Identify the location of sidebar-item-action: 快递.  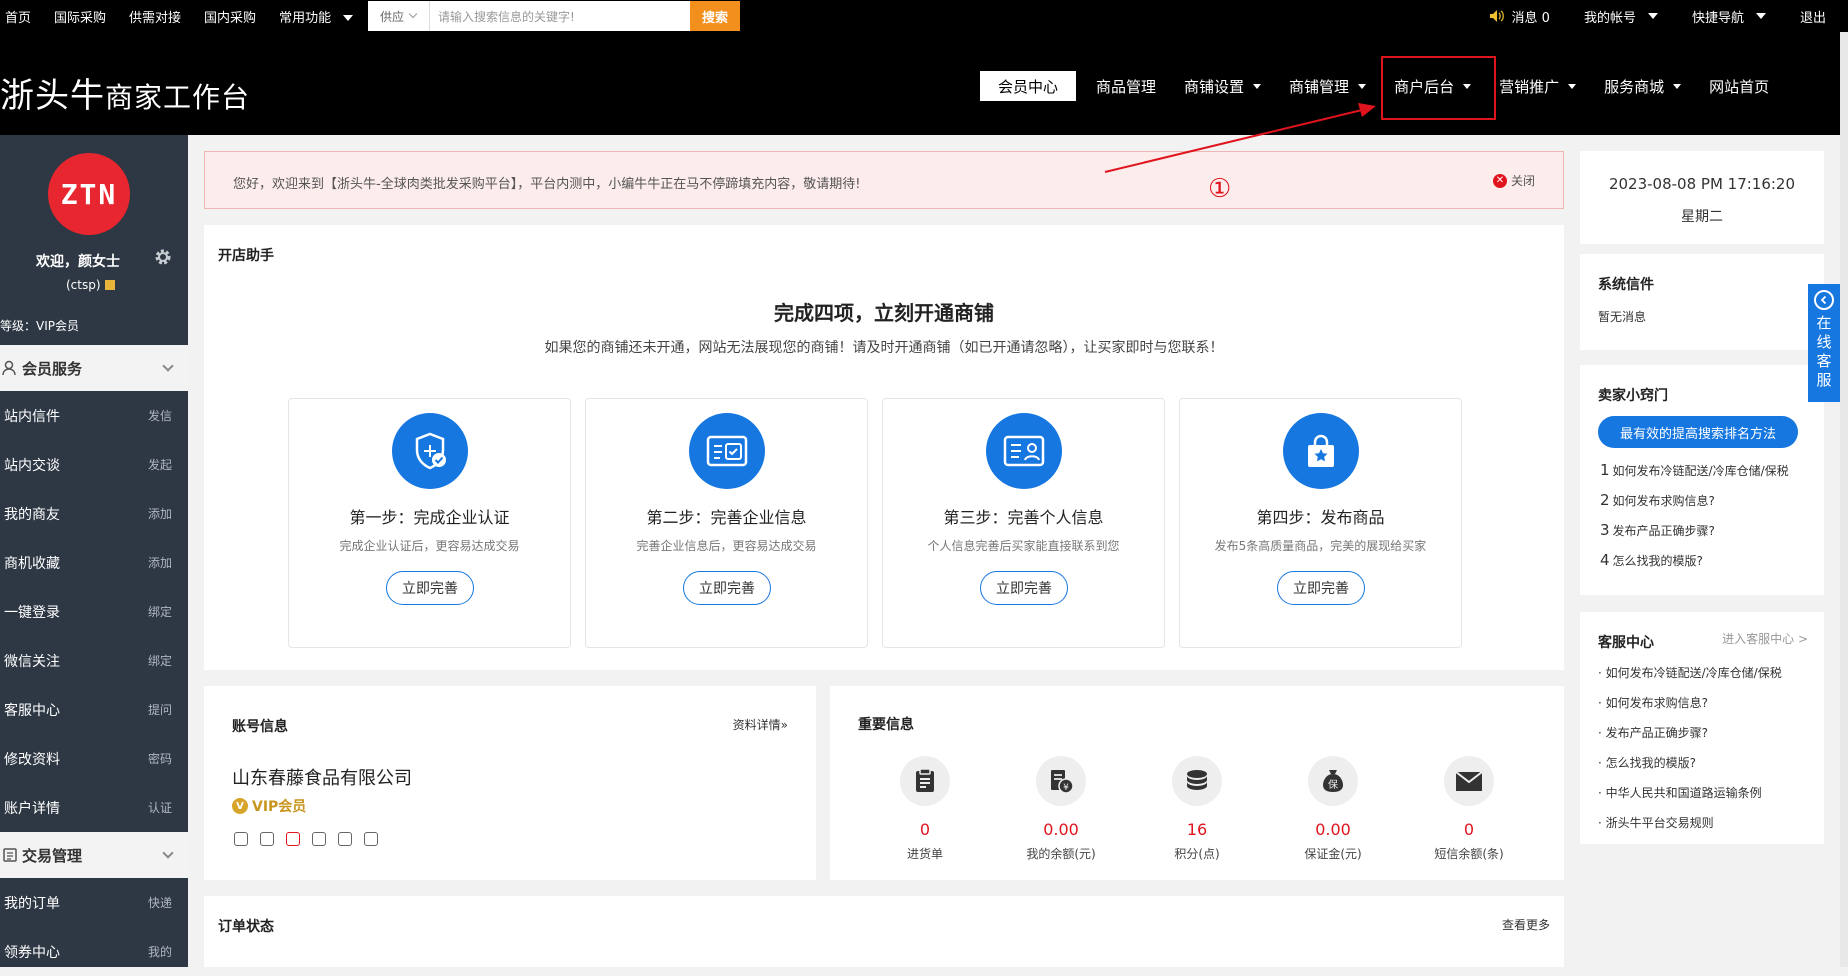
(160, 902).